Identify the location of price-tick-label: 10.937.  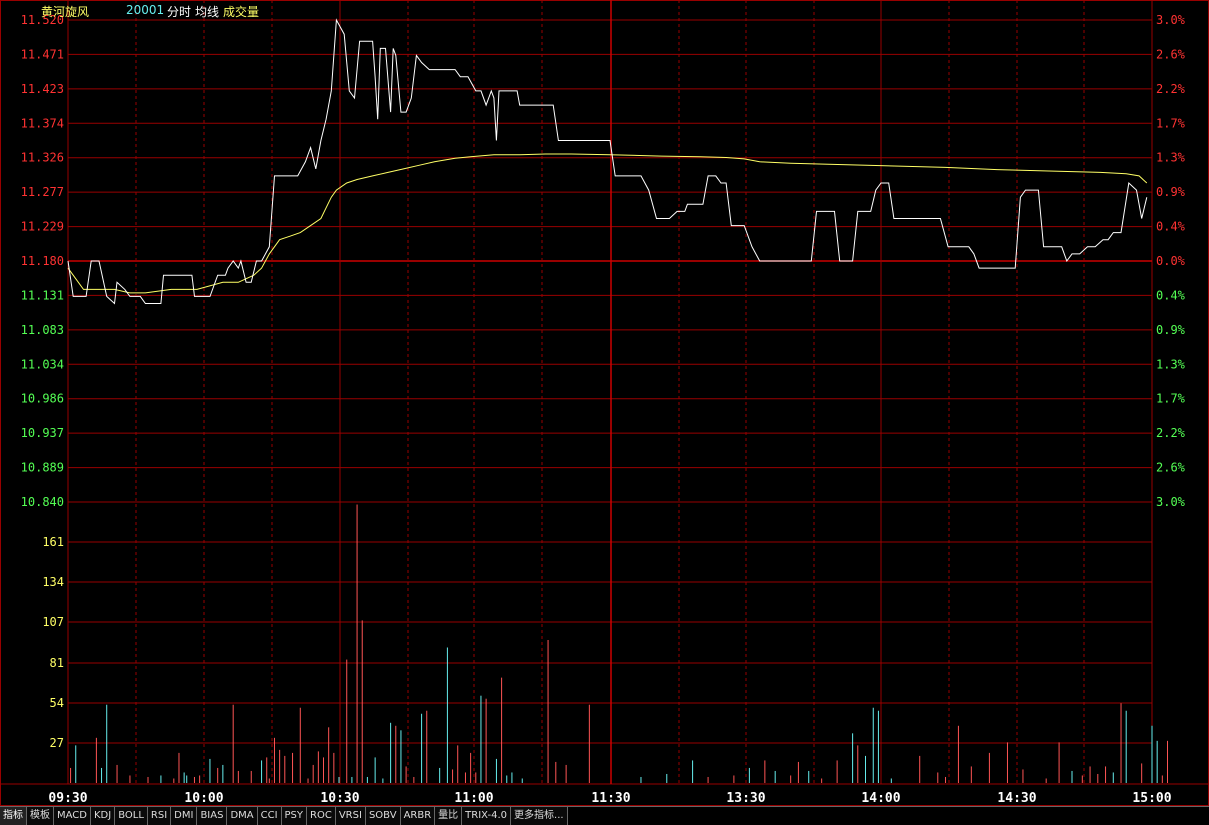
(42, 433).